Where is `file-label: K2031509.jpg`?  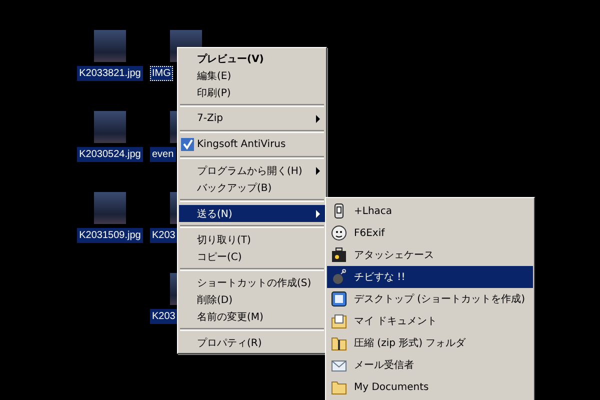
file-label: K2031509.jpg is located at coordinates (110, 235).